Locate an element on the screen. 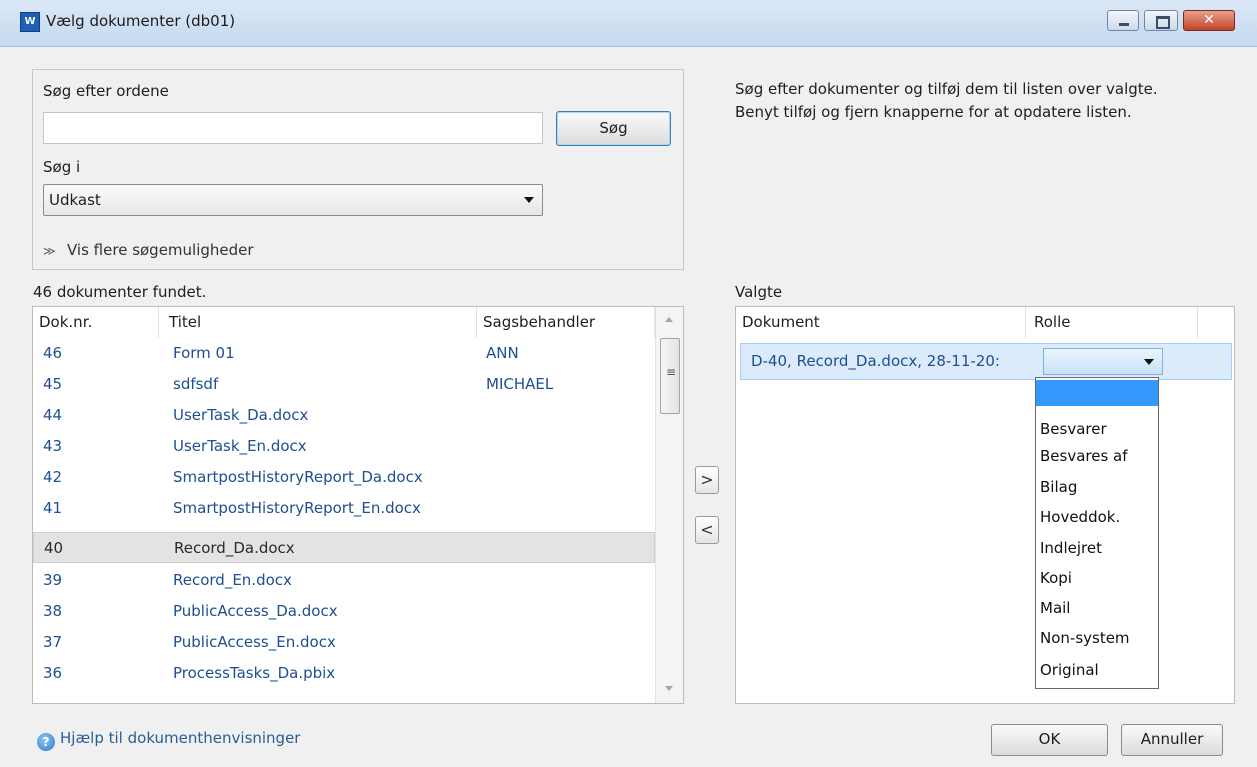  selected-row: D-40, Record_Da.docx, 28-11-20: is located at coordinates (986, 361).